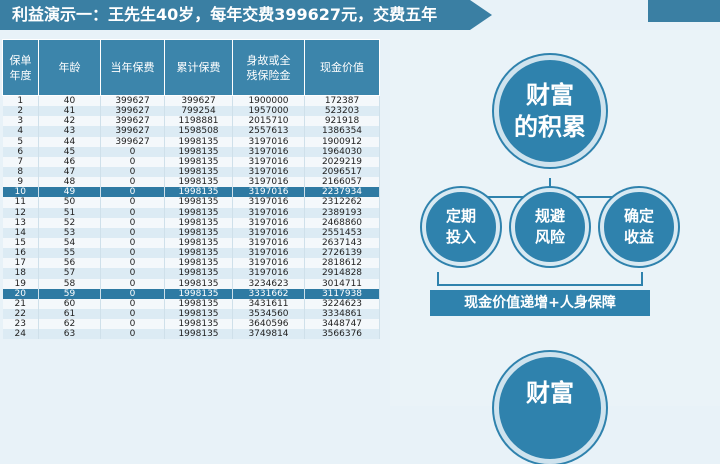  I want to click on table-cell: 41, so click(69, 111).